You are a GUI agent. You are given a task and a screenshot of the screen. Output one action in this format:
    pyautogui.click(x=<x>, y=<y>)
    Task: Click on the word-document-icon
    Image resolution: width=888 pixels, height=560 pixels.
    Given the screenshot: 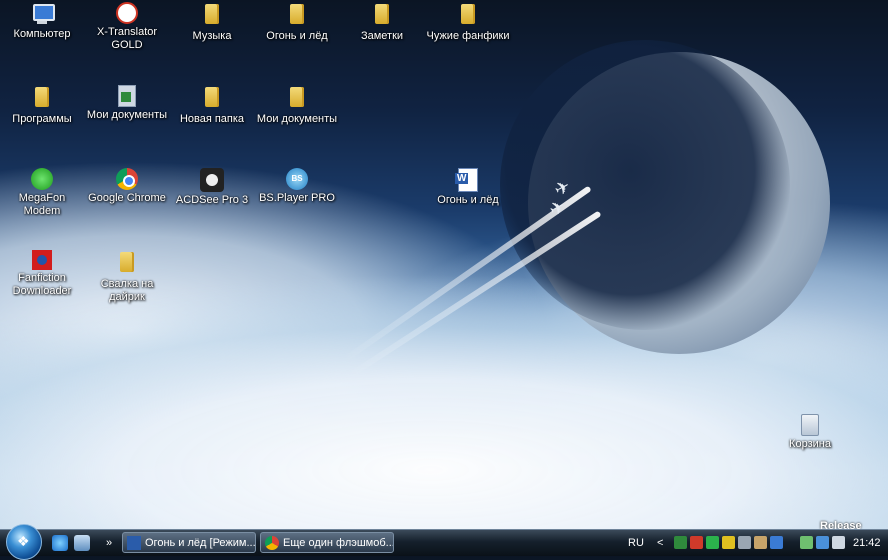 What is the action you would take?
    pyautogui.click(x=466, y=180)
    